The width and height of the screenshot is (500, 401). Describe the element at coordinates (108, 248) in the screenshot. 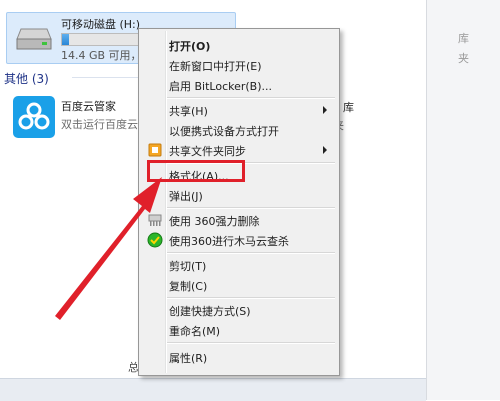

I see `pointer-arrow-icon` at that location.